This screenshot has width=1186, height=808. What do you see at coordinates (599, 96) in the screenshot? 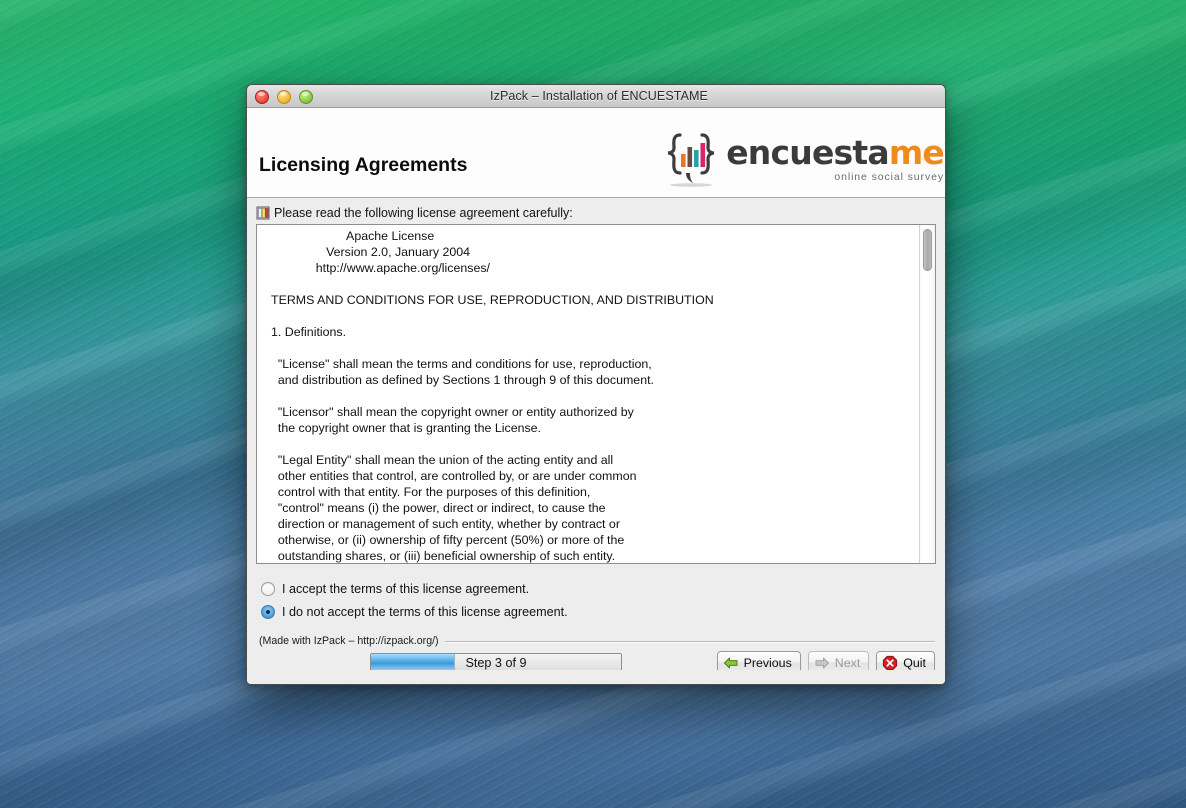
I see `window-title: IzPack – Installation of ENCUESTAME` at bounding box center [599, 96].